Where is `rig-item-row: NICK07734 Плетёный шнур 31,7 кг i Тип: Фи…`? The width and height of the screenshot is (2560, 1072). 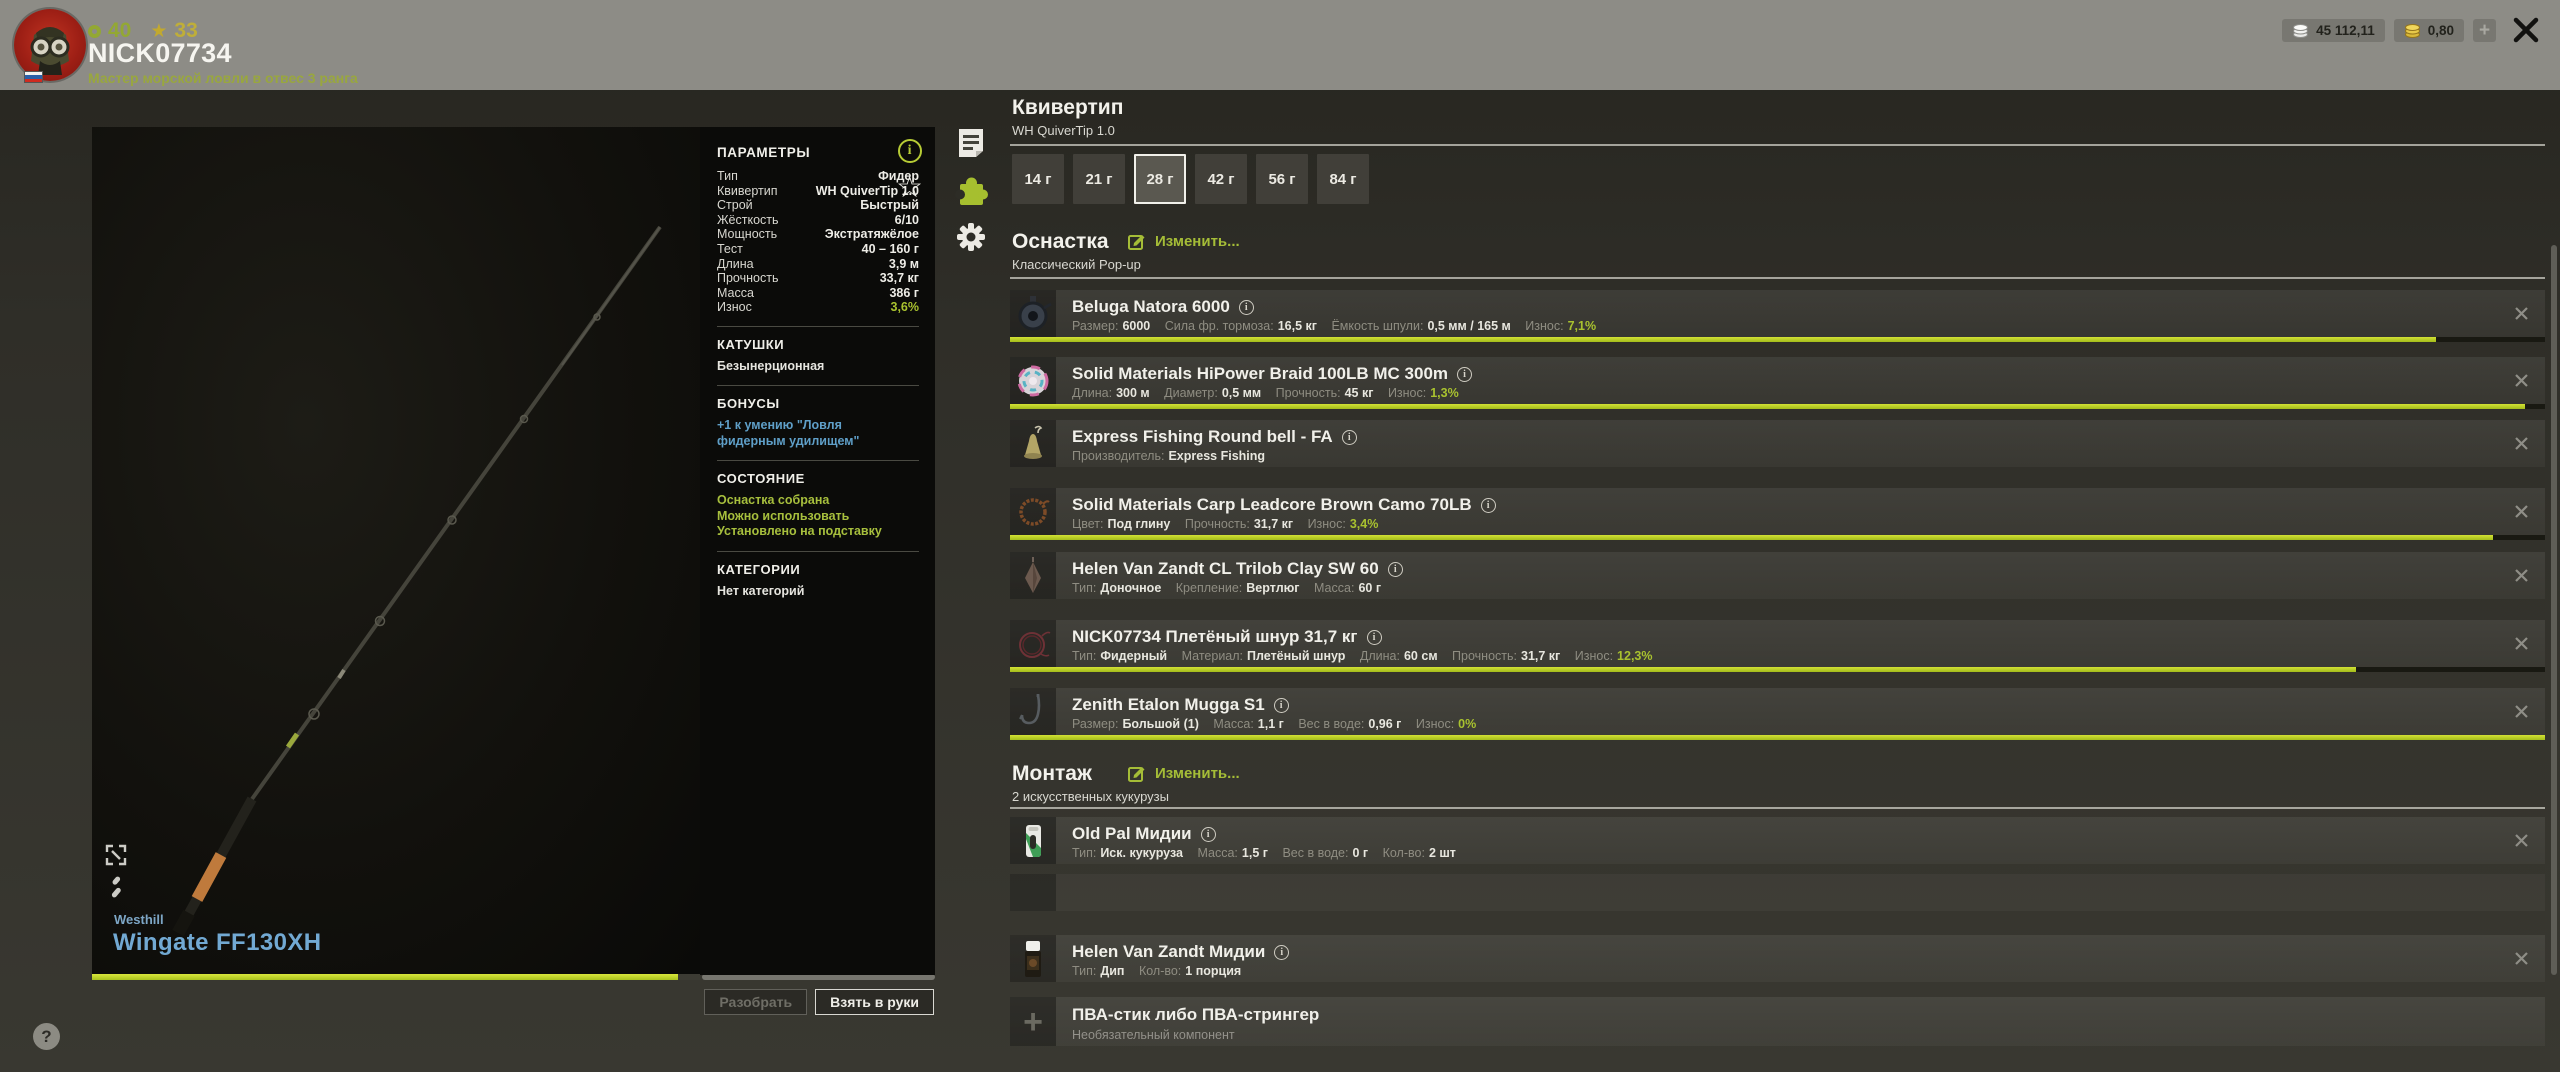
rig-item-row: NICK07734 Плетёный шнур 31,7 кг i Тип: Фи… is located at coordinates (1777, 646).